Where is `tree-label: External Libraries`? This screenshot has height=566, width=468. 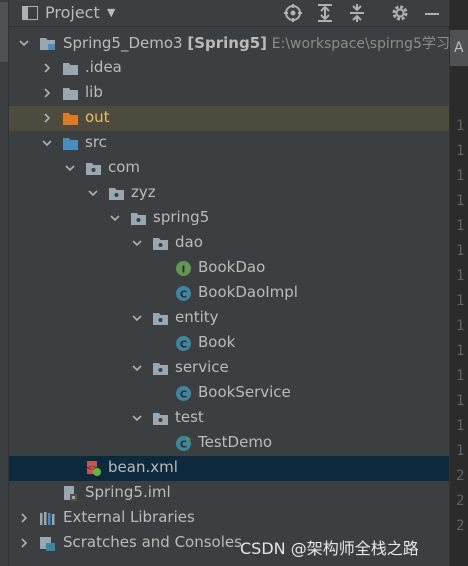 tree-label: External Libraries is located at coordinates (129, 517).